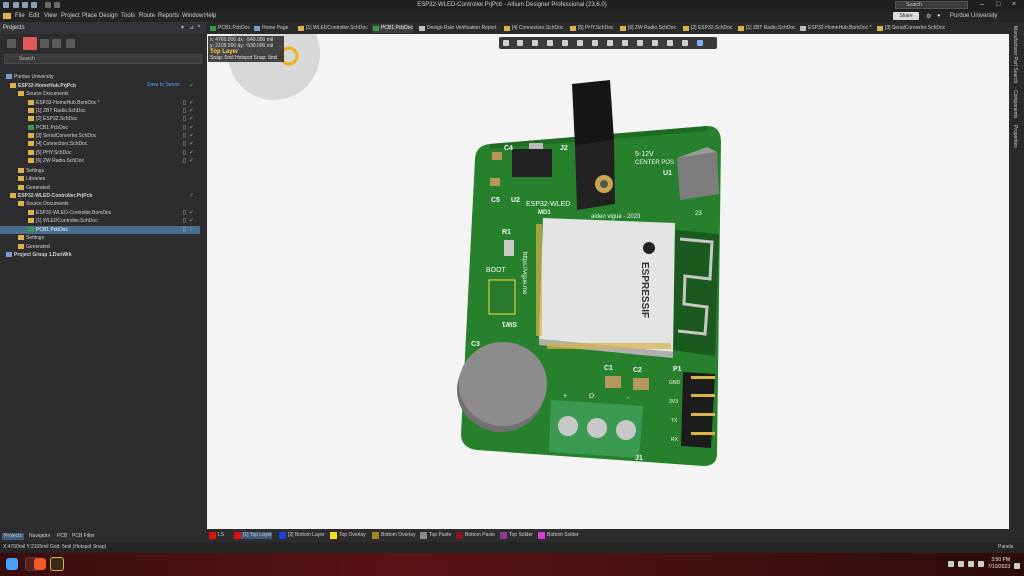 Image resolution: width=1024 pixels, height=576 pixels. What do you see at coordinates (89, 16) in the screenshot?
I see `menu-place: Place` at bounding box center [89, 16].